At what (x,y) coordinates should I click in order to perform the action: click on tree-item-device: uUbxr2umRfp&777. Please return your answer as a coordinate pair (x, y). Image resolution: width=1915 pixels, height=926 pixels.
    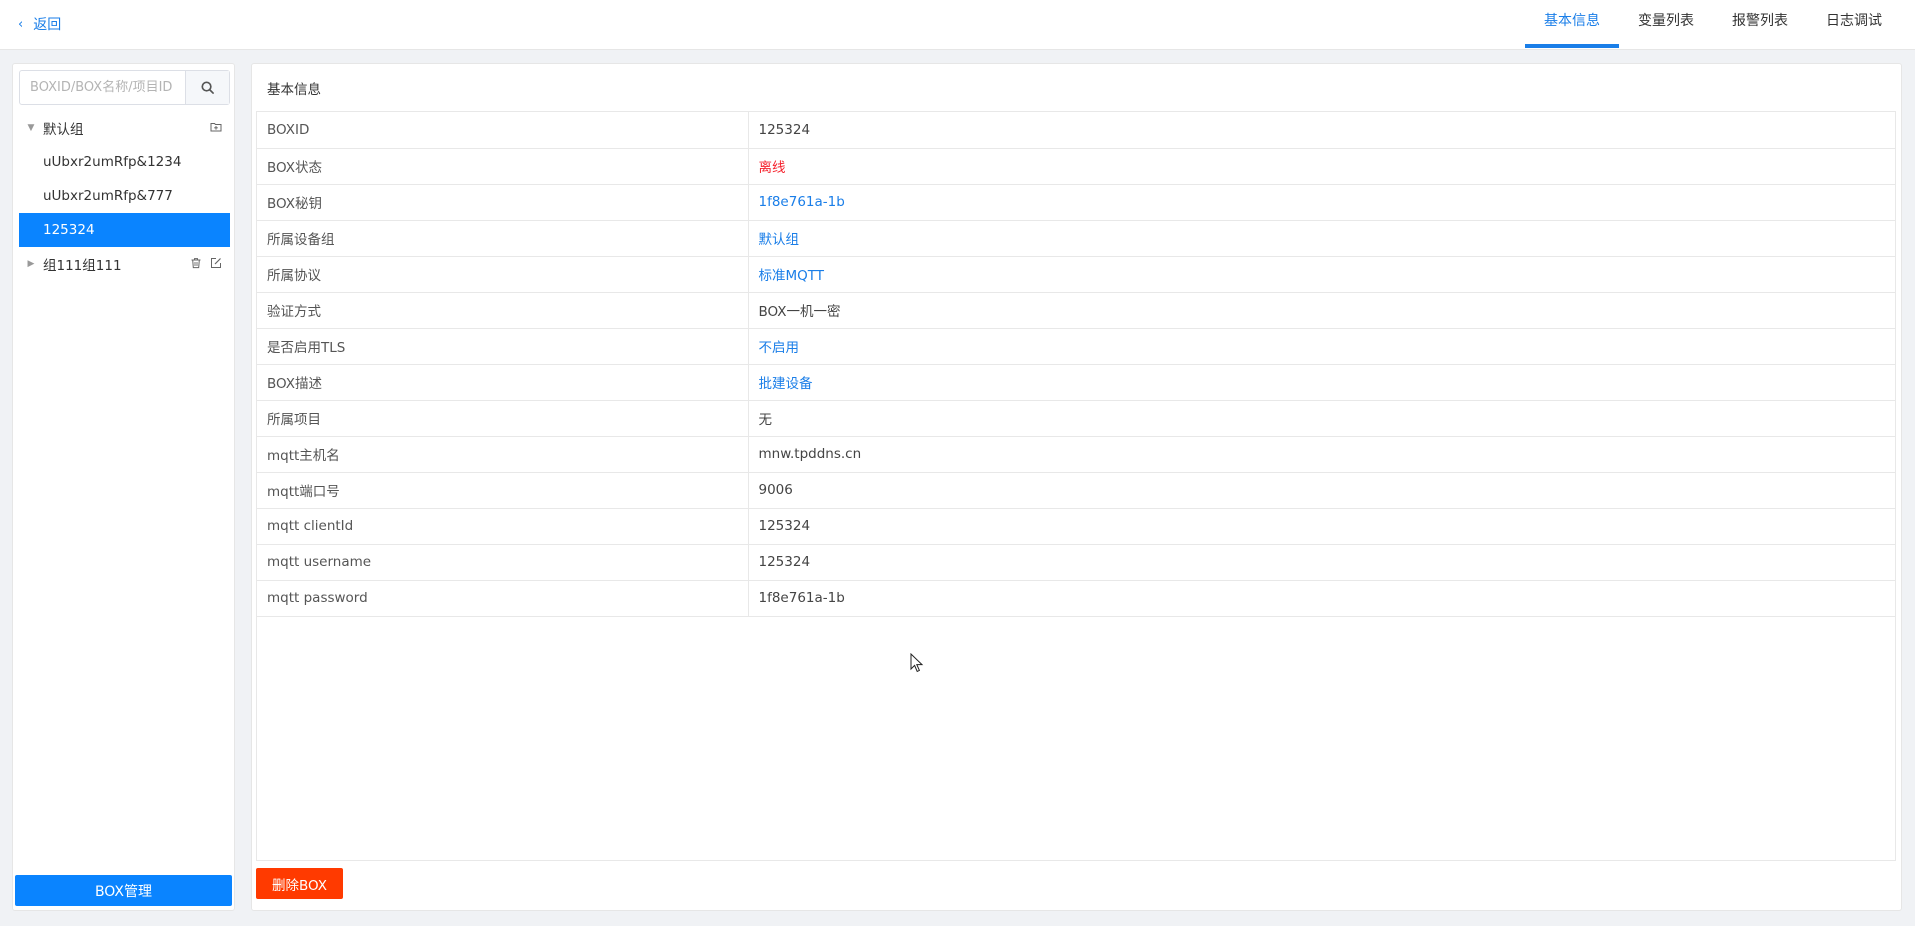
    Looking at the image, I should click on (124, 196).